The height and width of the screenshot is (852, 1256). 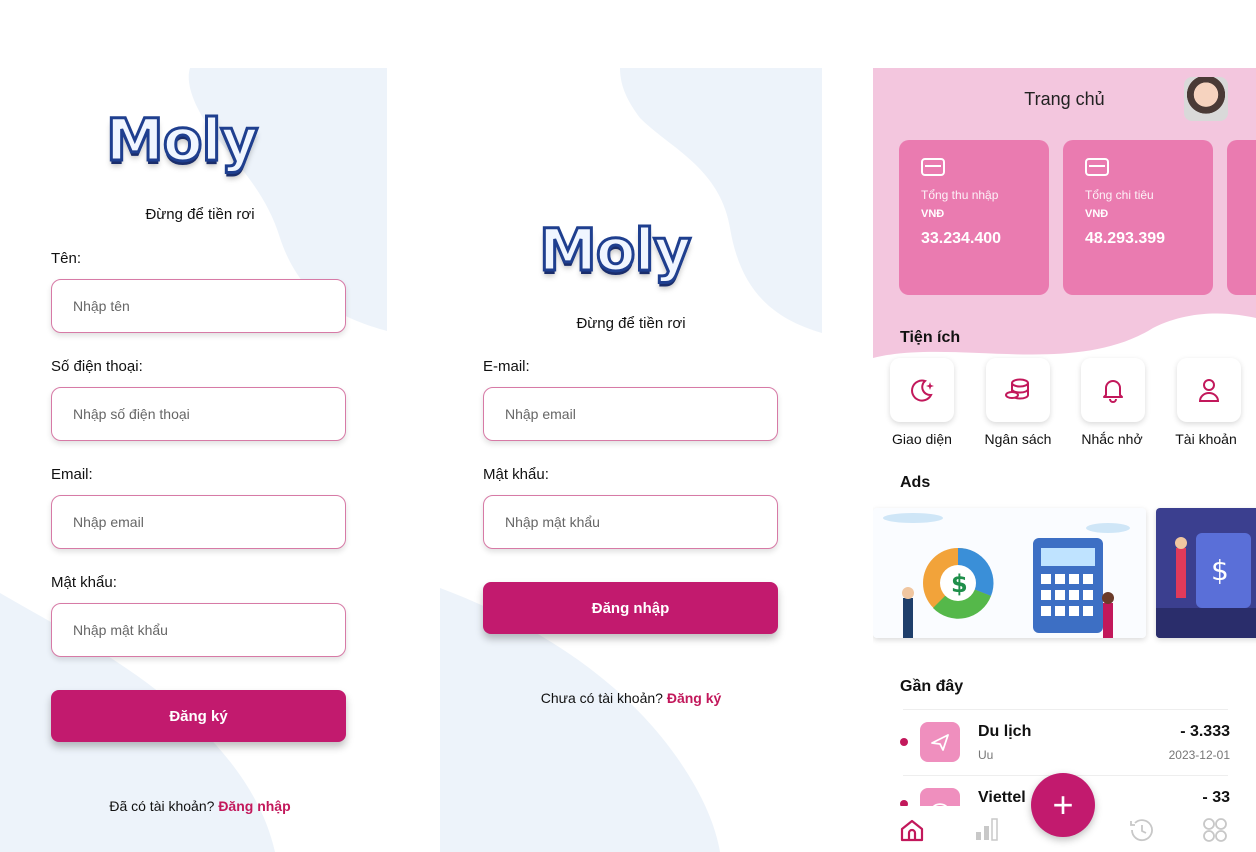 What do you see at coordinates (912, 830) in the screenshot?
I see `home-icon` at bounding box center [912, 830].